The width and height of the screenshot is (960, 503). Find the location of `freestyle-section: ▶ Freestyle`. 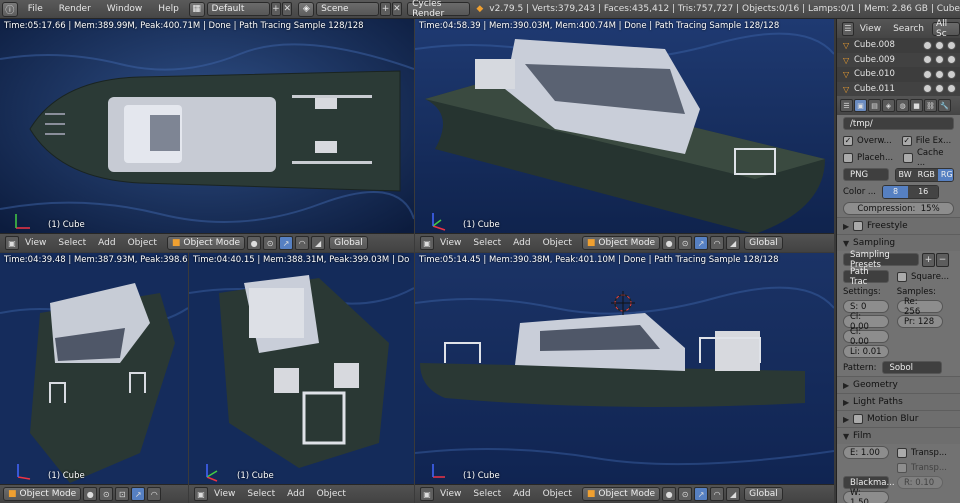

freestyle-section: ▶ Freestyle is located at coordinates (898, 225).